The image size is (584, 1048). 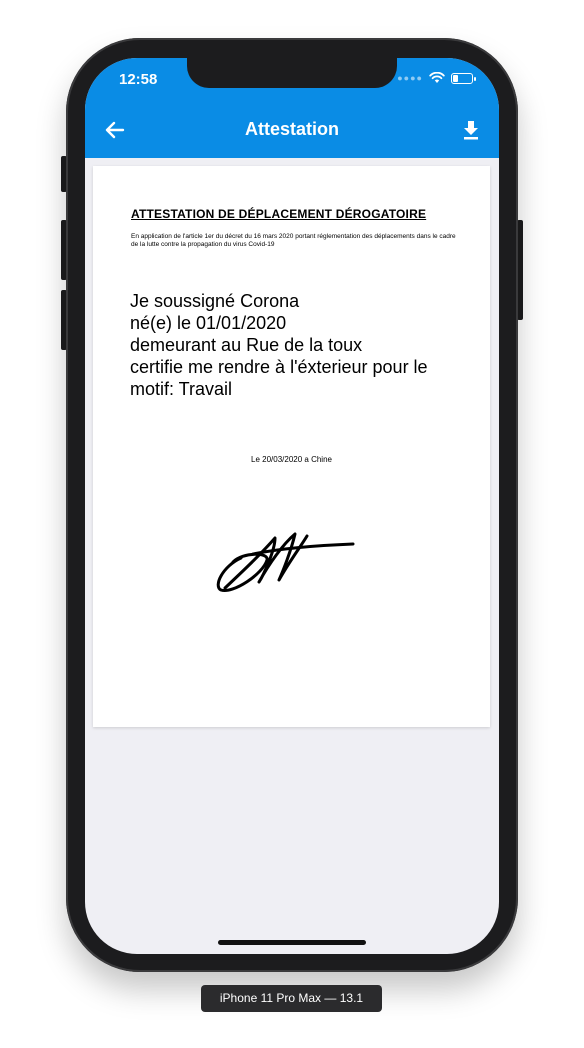 What do you see at coordinates (279, 367) in the screenshot?
I see `body-line: certifie me rendre à l'éxterieur pour le` at bounding box center [279, 367].